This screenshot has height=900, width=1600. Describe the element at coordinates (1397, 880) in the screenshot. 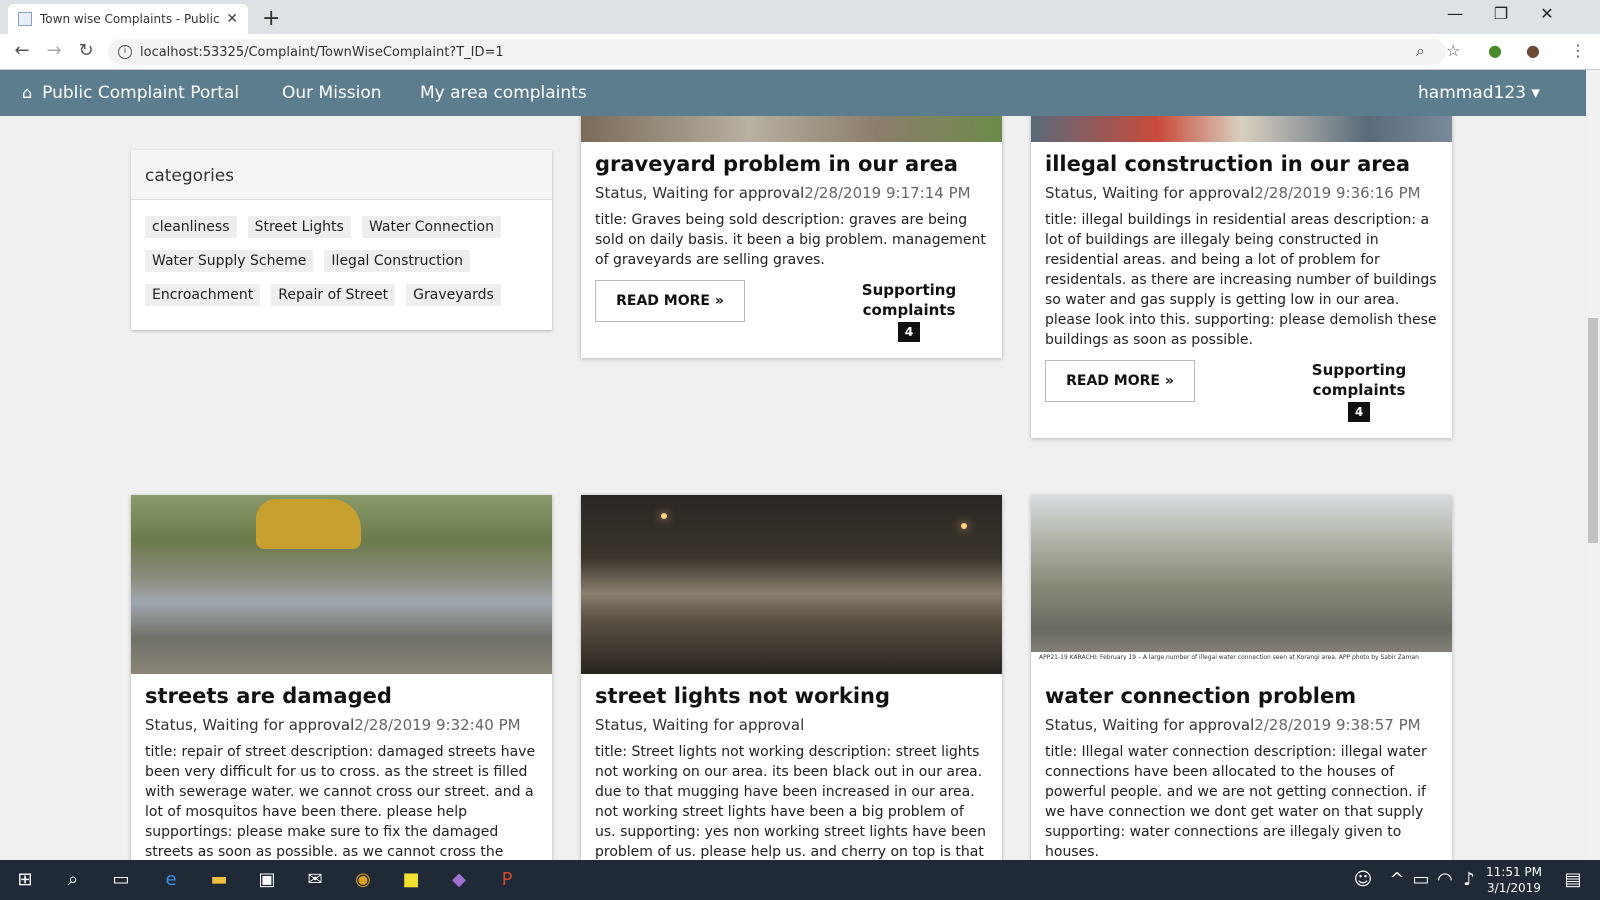

I see `tray-chevron-icon: ^` at that location.